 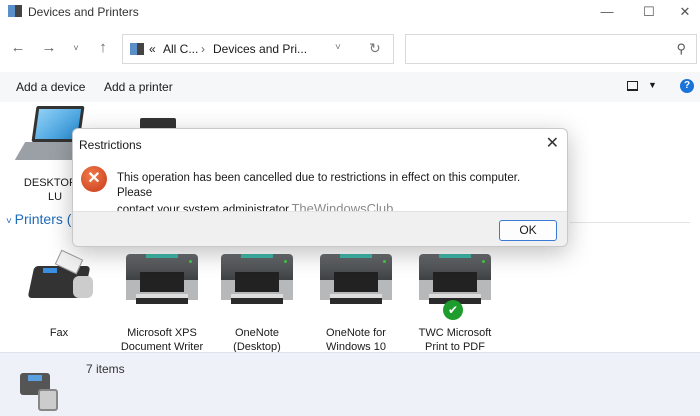 I want to click on printer-onenote-win10: OneNote for Windows 10, so click(x=356, y=302).